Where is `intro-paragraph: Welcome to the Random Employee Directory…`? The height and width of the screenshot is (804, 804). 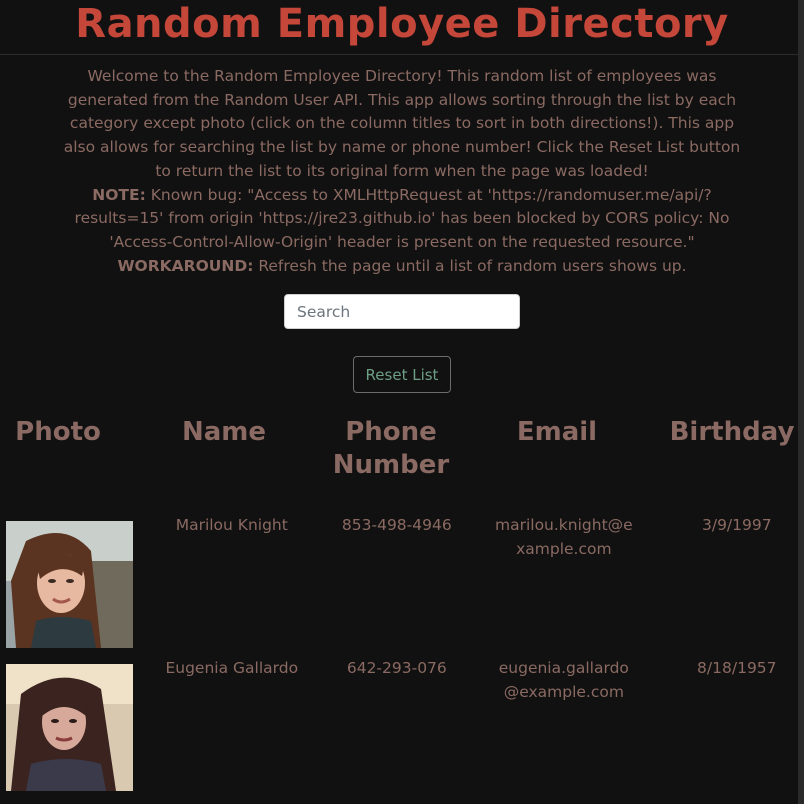
intro-paragraph: Welcome to the Random Employee Directory… is located at coordinates (402, 123).